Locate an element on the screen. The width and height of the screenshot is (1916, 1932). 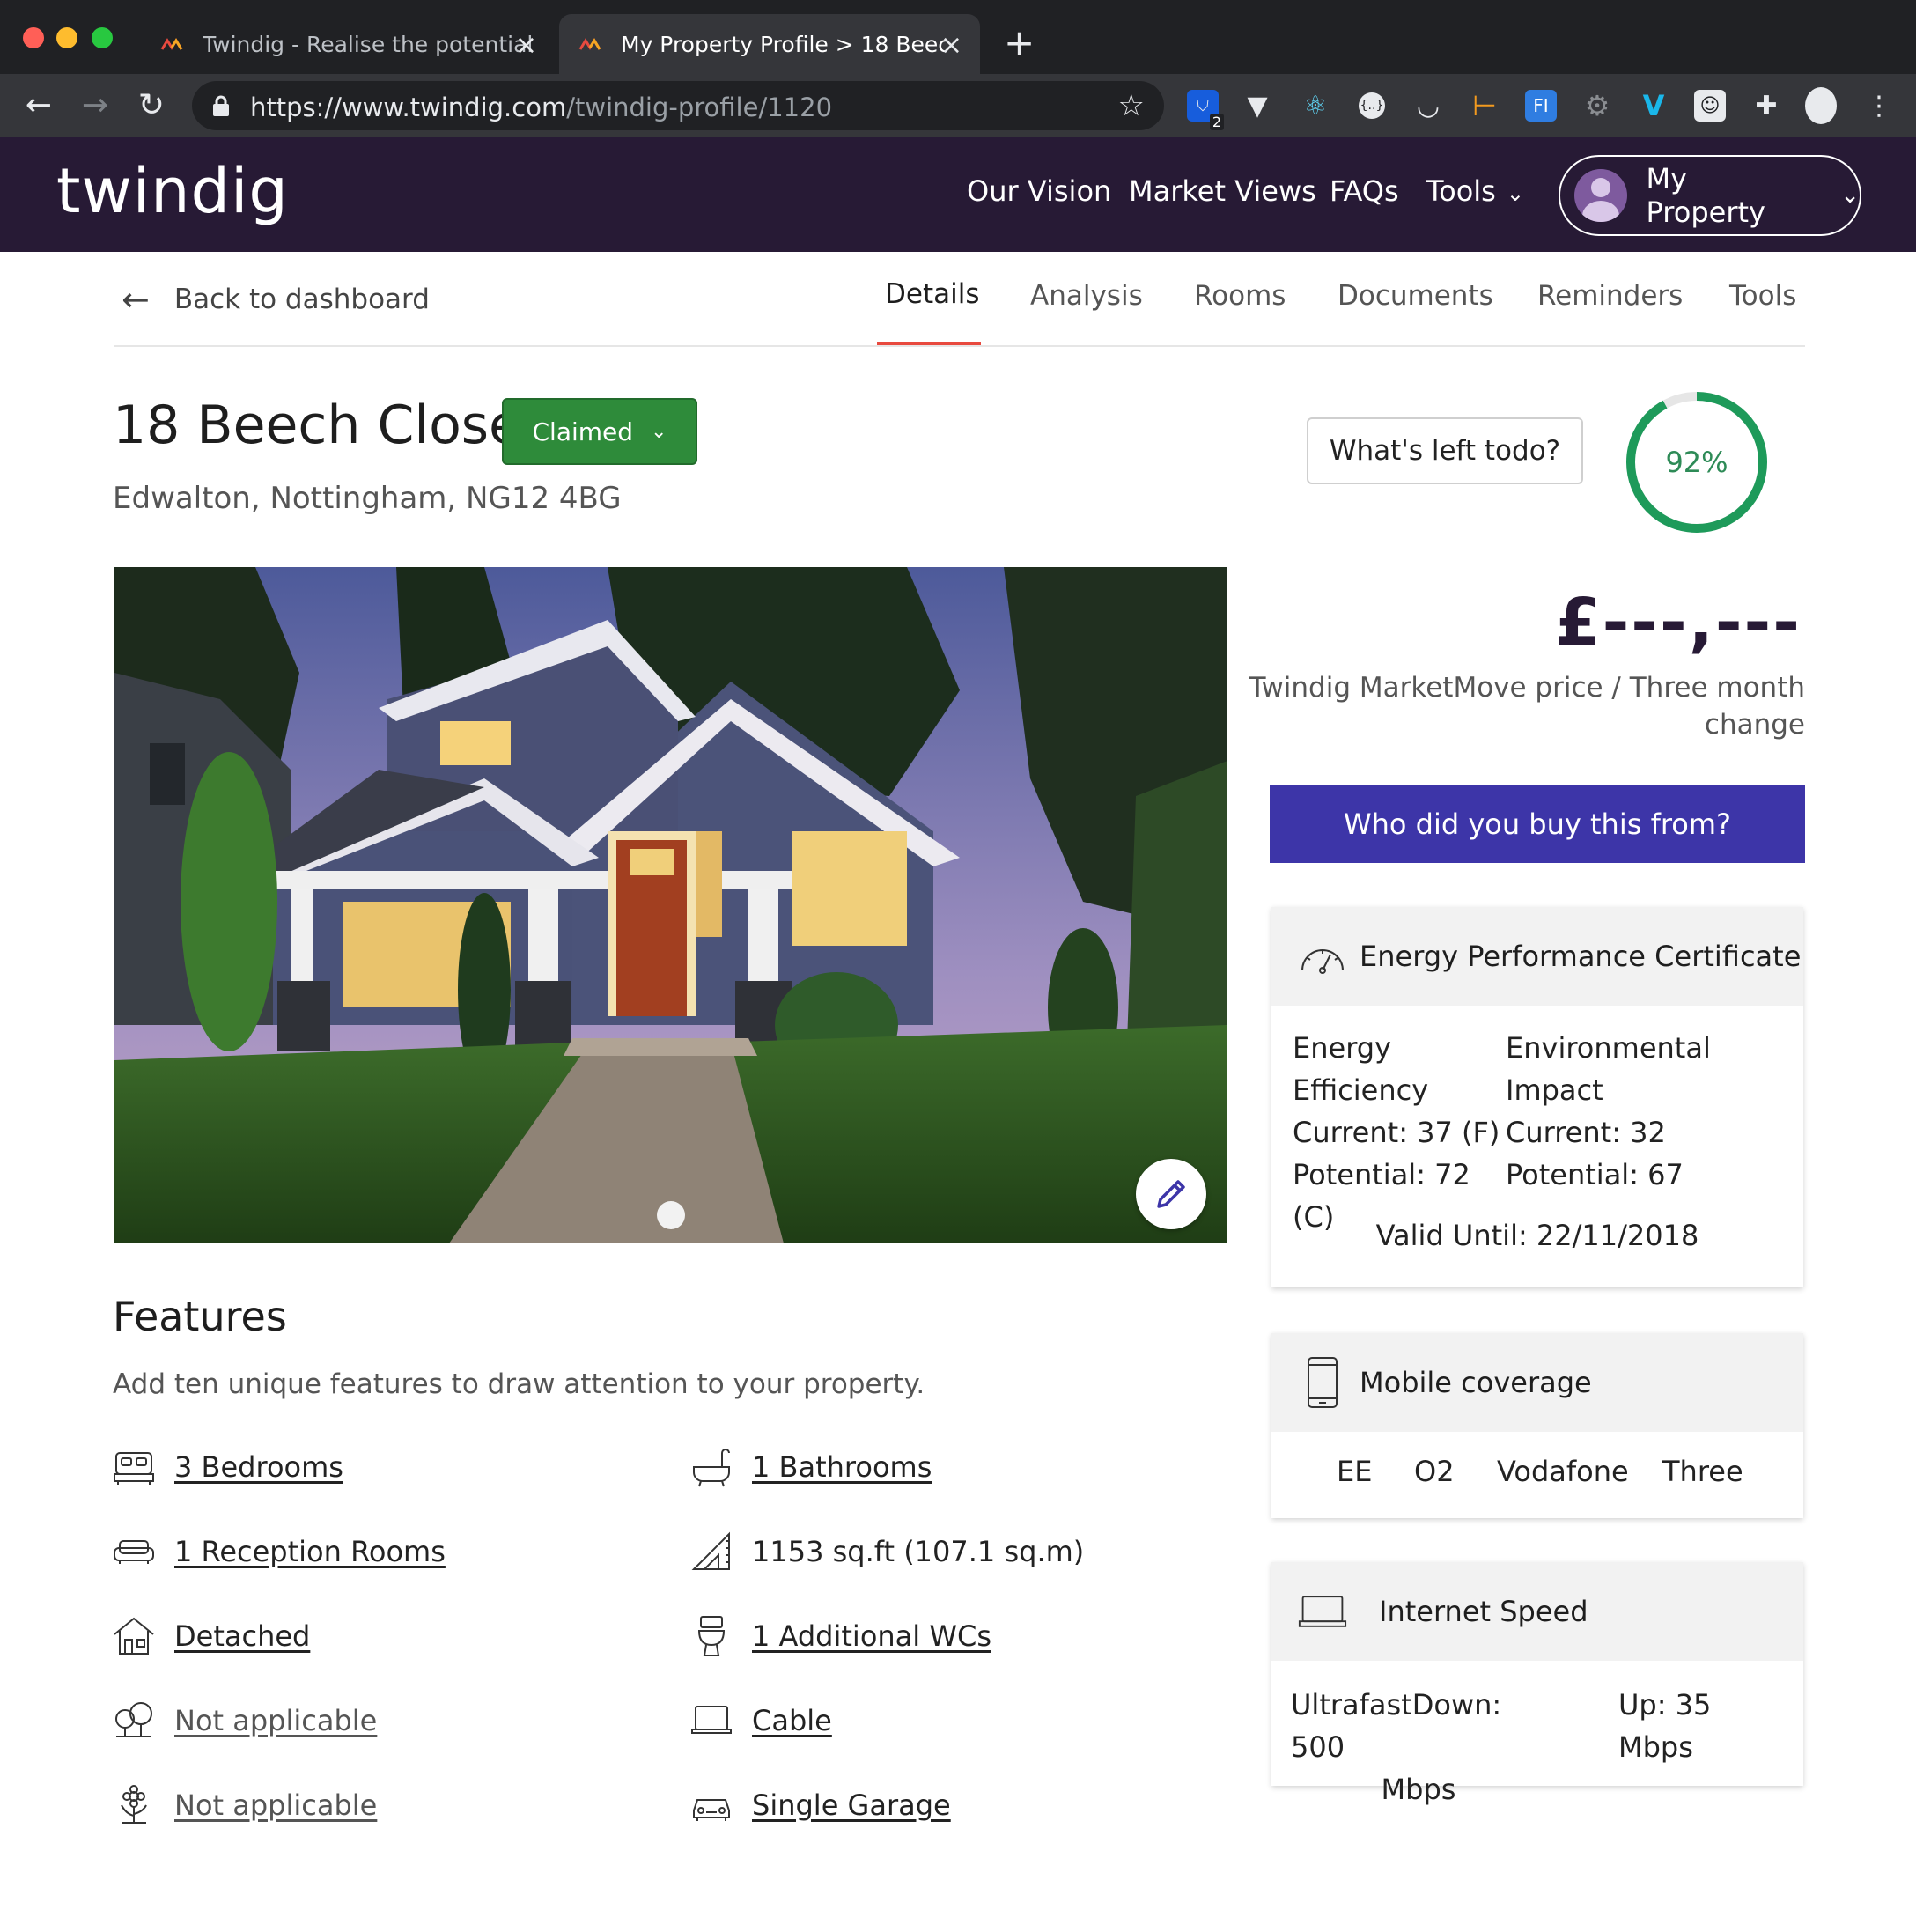
feature-bedrooms: 3 Bedrooms is located at coordinates (227, 1467).